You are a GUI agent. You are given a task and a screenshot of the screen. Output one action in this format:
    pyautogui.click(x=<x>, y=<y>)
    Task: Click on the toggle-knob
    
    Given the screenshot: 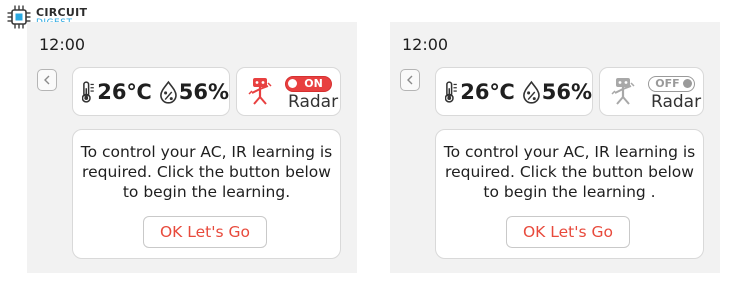 What is the action you would take?
    pyautogui.click(x=687, y=83)
    